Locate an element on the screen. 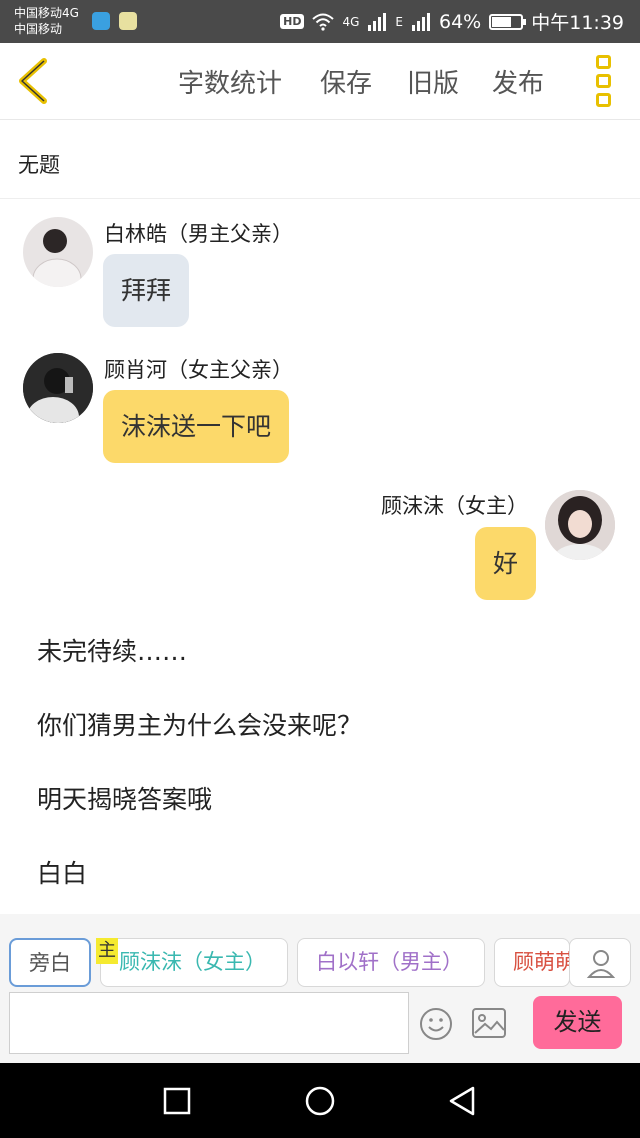 This screenshot has height=1138, width=640. message-bubble: 拜拜 is located at coordinates (146, 290).